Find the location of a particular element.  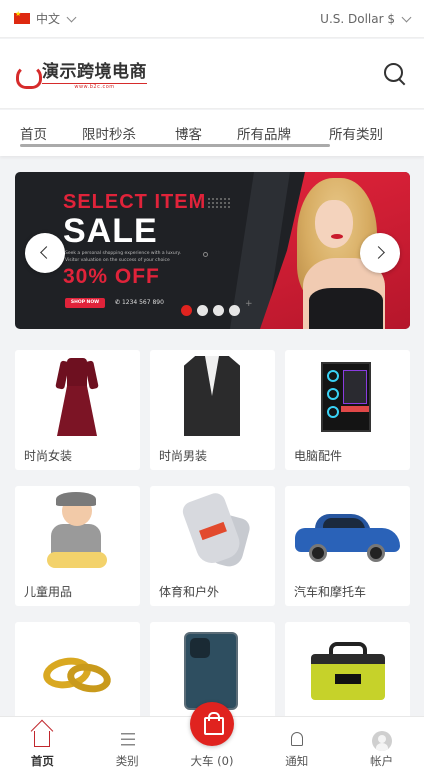

nav-scrollbar is located at coordinates (175, 145).